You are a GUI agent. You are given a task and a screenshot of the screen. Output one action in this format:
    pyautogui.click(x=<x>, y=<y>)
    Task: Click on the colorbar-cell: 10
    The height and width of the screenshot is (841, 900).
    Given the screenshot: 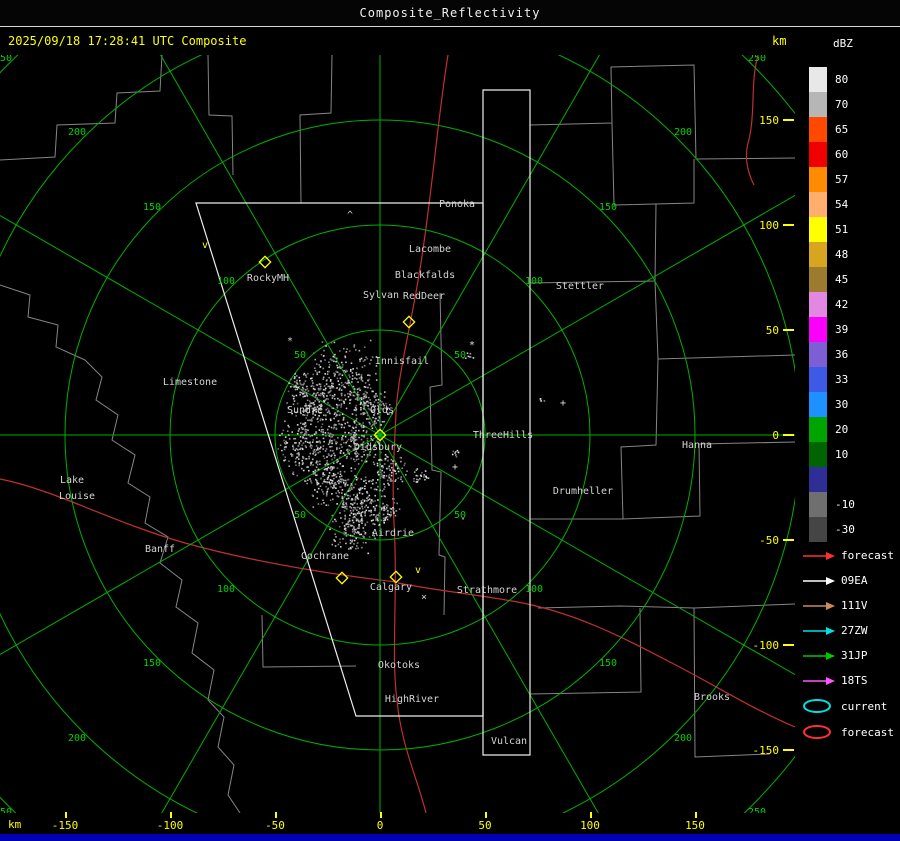 What is the action you would take?
    pyautogui.click(x=832, y=454)
    